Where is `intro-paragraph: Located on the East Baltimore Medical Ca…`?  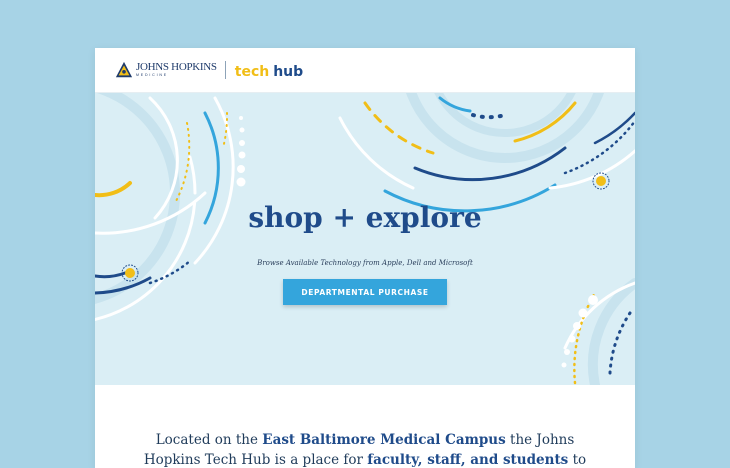
intro-paragraph: Located on the East Baltimore Medical Ca… is located at coordinates (365, 449).